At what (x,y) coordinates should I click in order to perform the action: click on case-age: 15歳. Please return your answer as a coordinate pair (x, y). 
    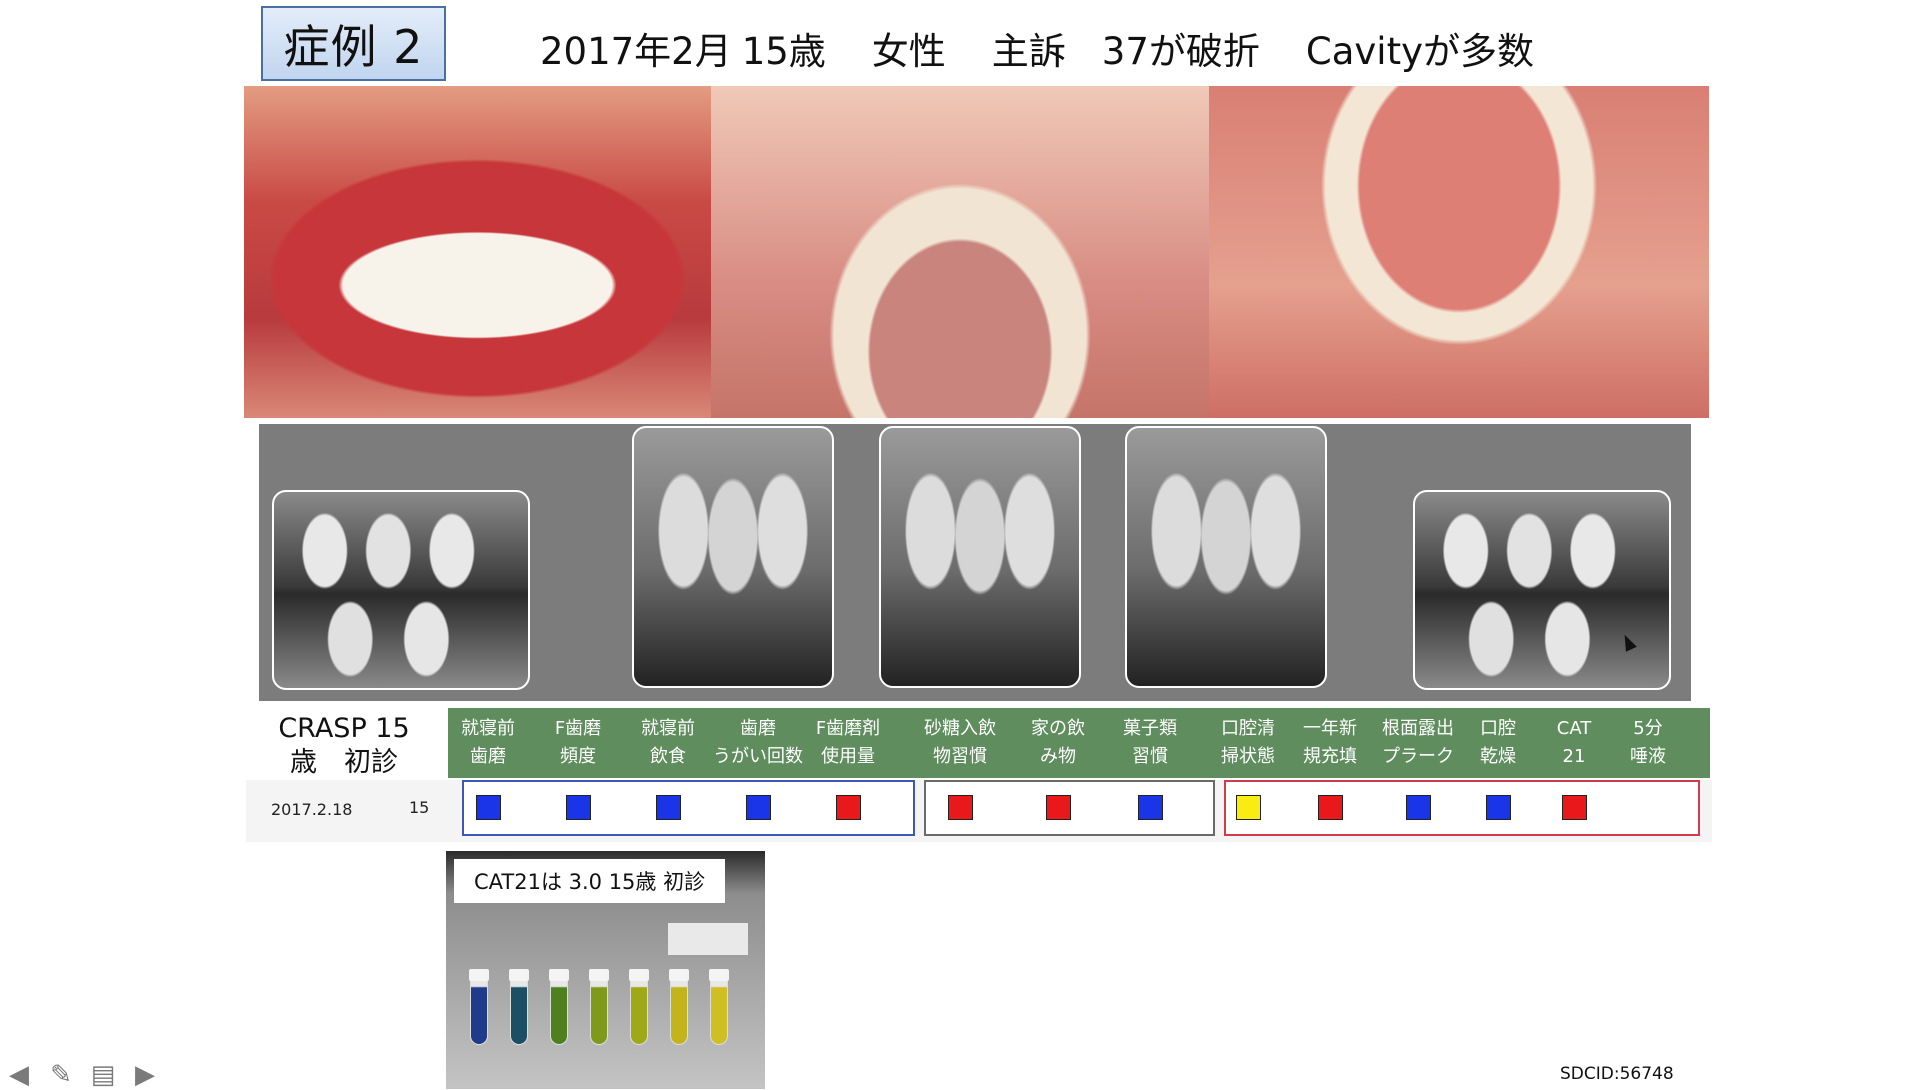
    Looking at the image, I should click on (783, 51).